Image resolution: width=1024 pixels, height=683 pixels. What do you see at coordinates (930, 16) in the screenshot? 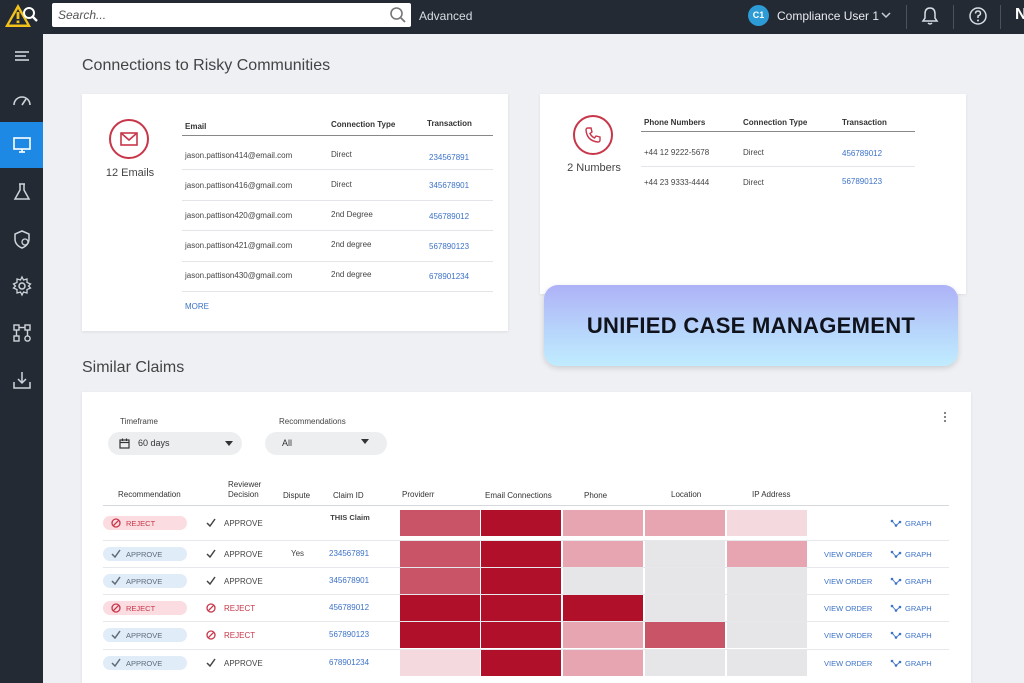
I see `bell-icon` at bounding box center [930, 16].